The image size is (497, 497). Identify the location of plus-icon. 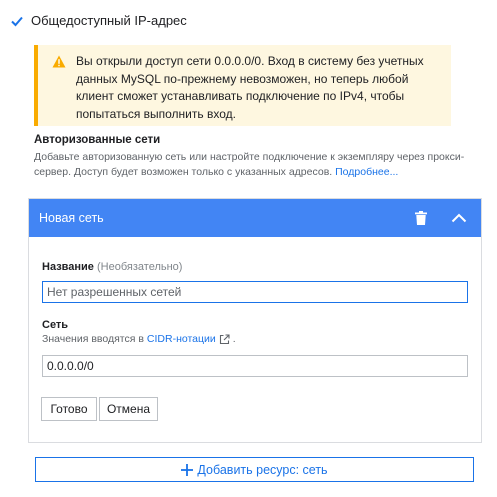
(187, 469).